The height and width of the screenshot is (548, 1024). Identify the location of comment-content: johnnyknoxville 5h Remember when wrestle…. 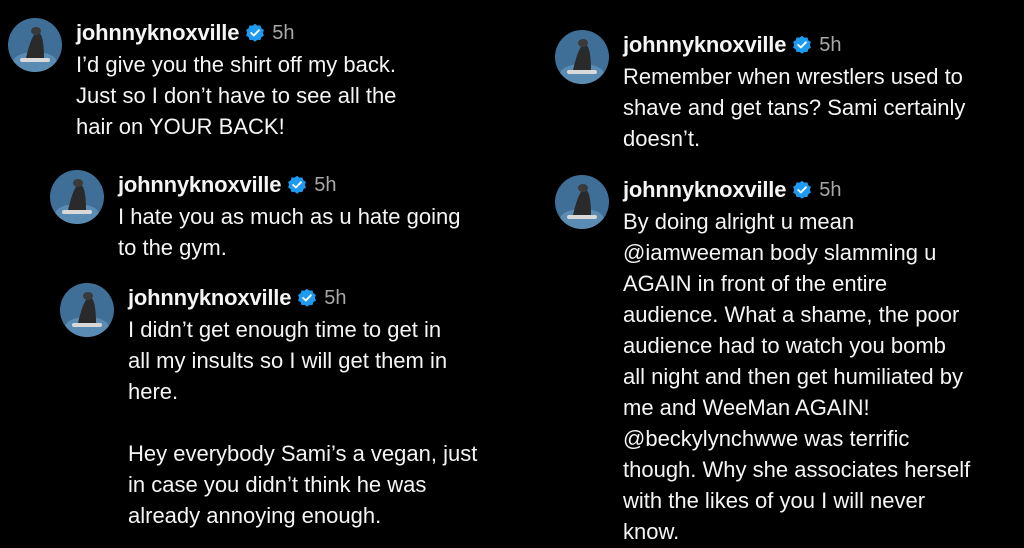
(794, 92).